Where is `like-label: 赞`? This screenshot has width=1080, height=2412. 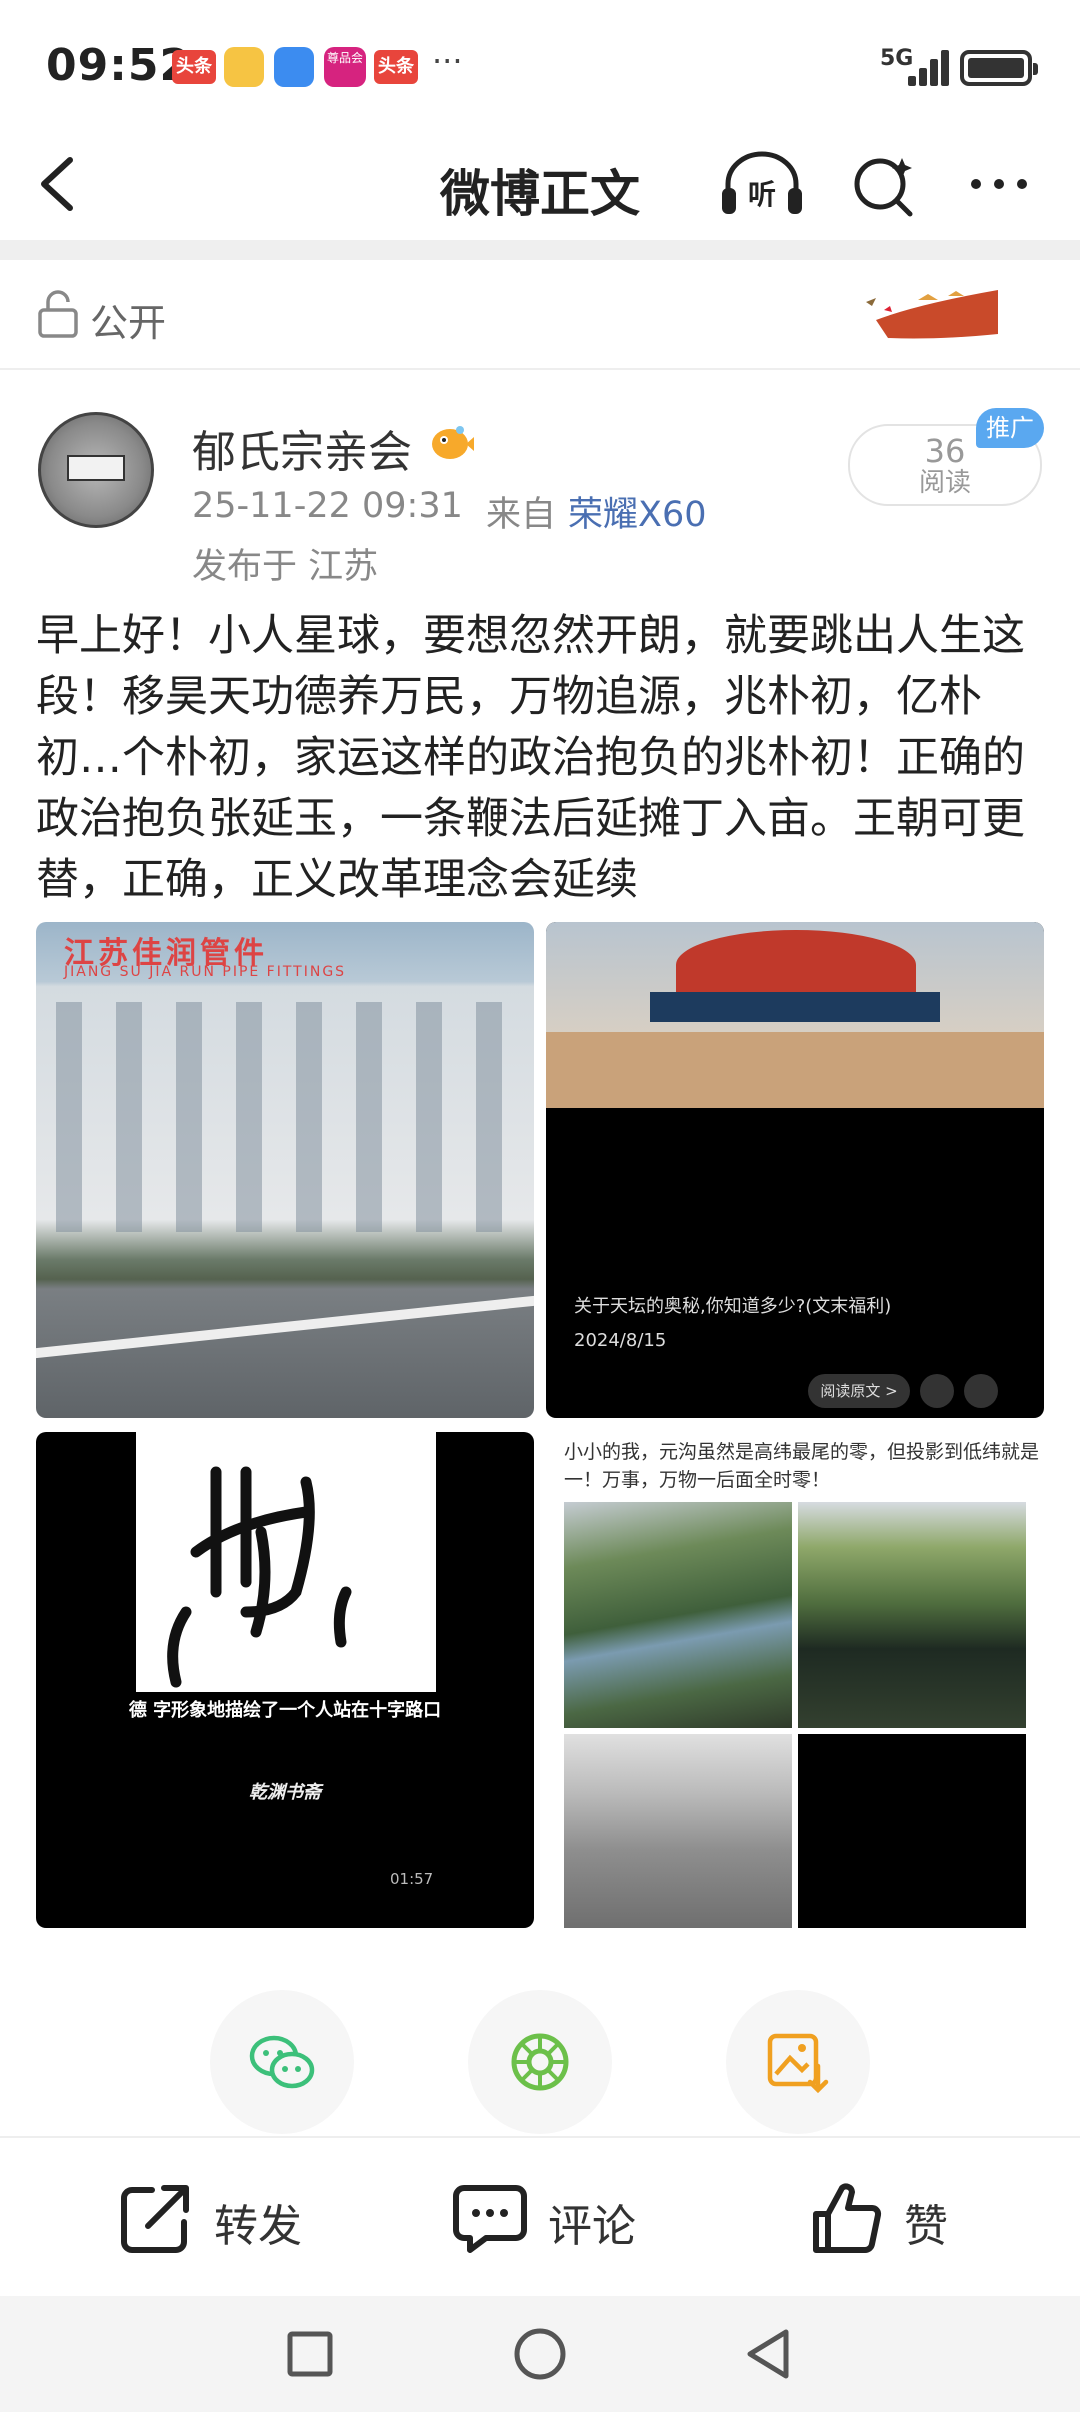
like-label: 赞 is located at coordinates (926, 2226).